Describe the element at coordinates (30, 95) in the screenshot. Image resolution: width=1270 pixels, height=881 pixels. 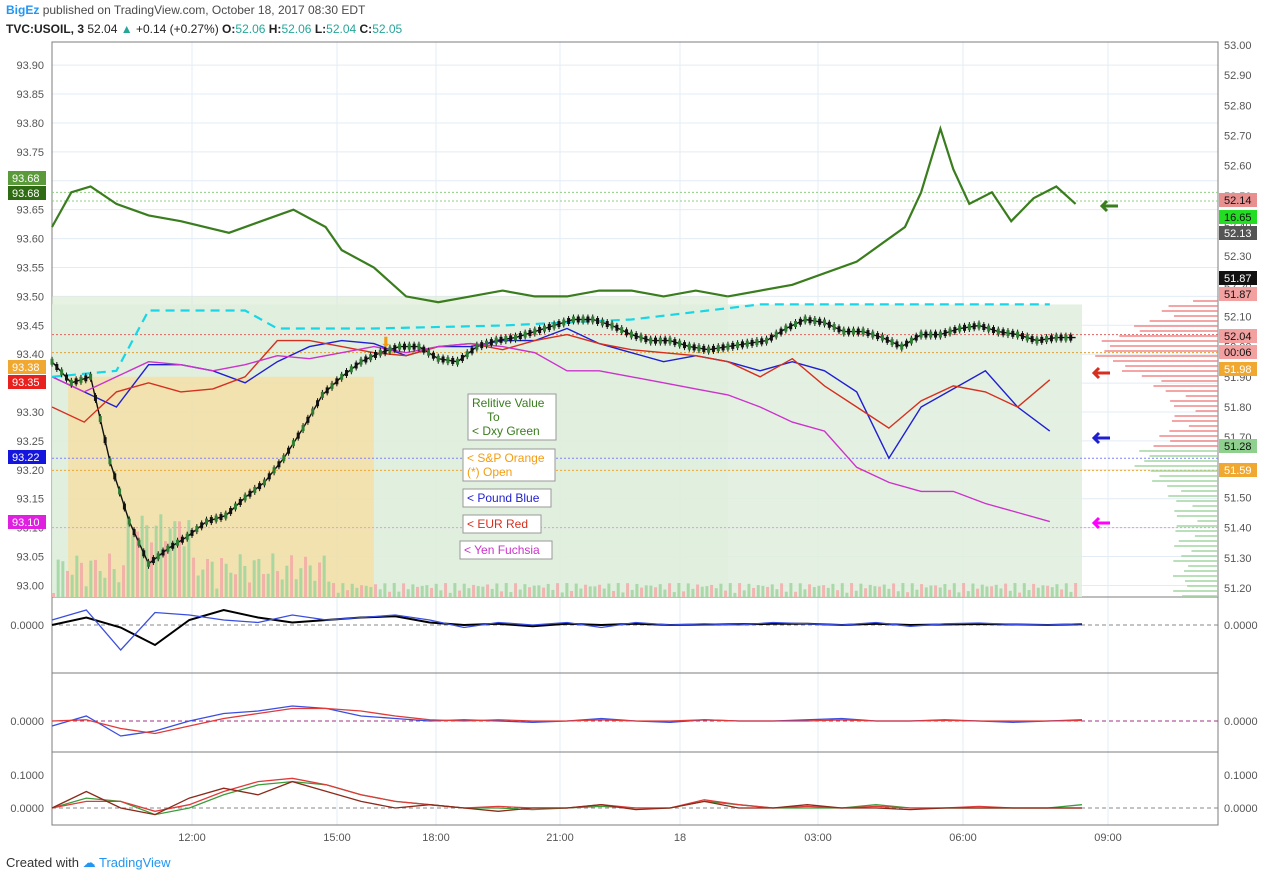
I see `left-tick-label: 93.85` at that location.